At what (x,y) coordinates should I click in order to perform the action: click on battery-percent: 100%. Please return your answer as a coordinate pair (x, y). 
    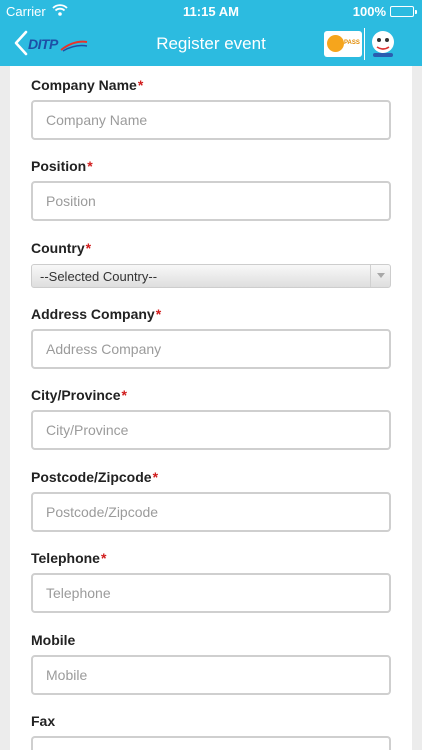
    Looking at the image, I should click on (369, 11).